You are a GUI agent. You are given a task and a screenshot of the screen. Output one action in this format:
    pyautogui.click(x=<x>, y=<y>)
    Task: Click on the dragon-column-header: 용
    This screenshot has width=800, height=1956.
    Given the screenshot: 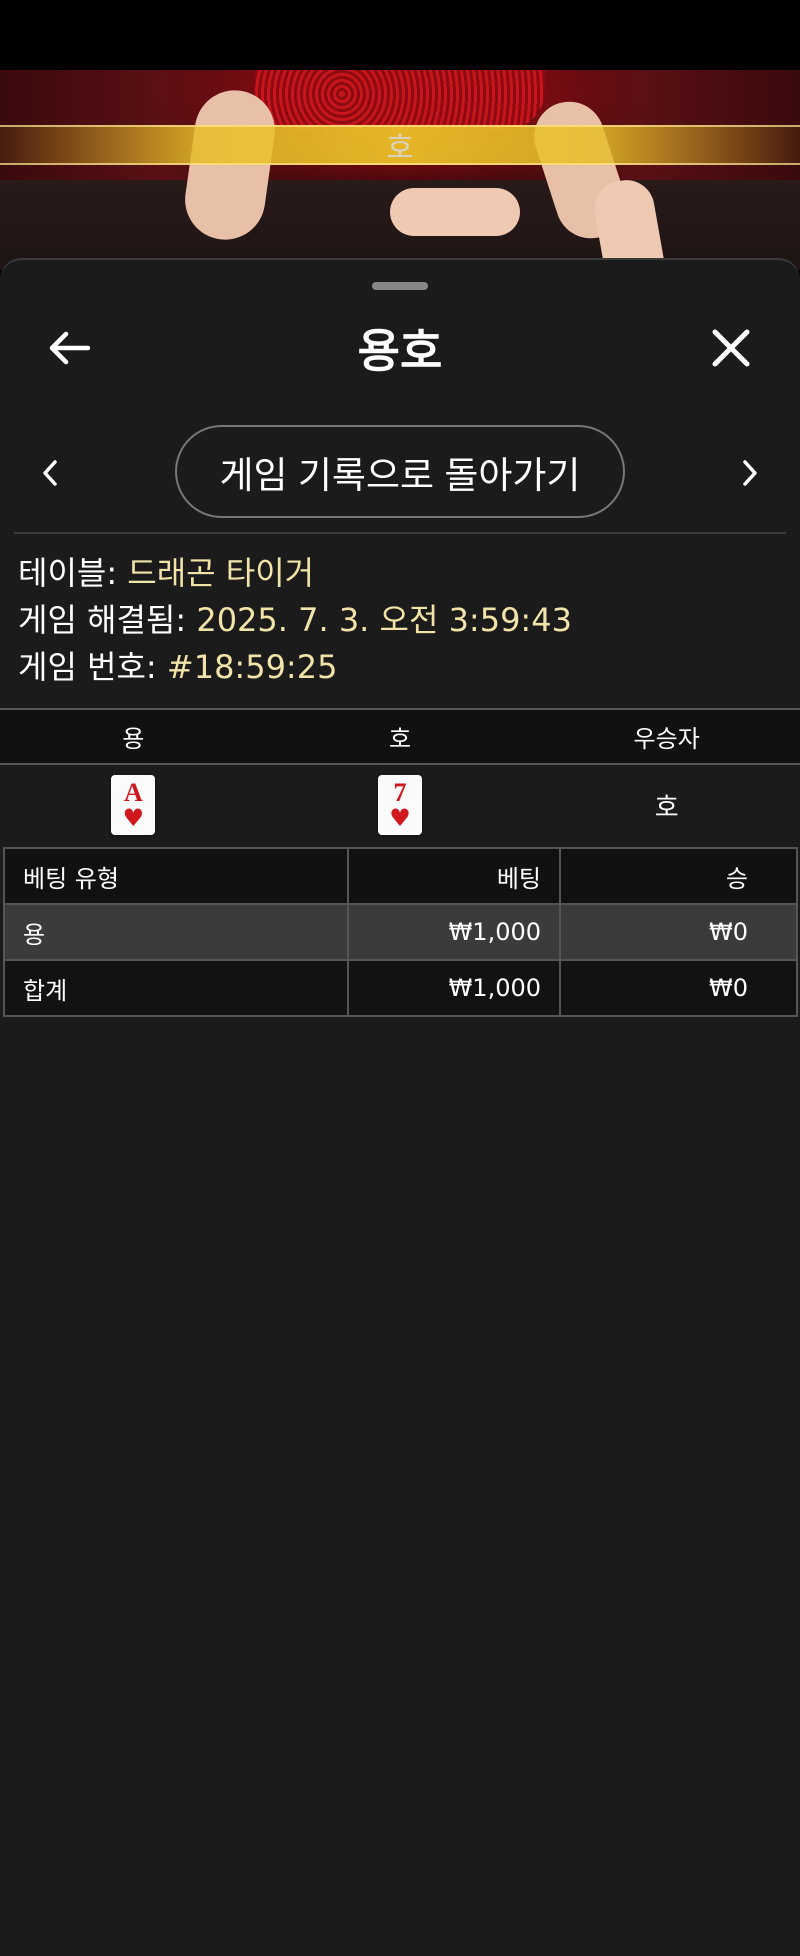 What is the action you would take?
    pyautogui.click(x=133, y=739)
    